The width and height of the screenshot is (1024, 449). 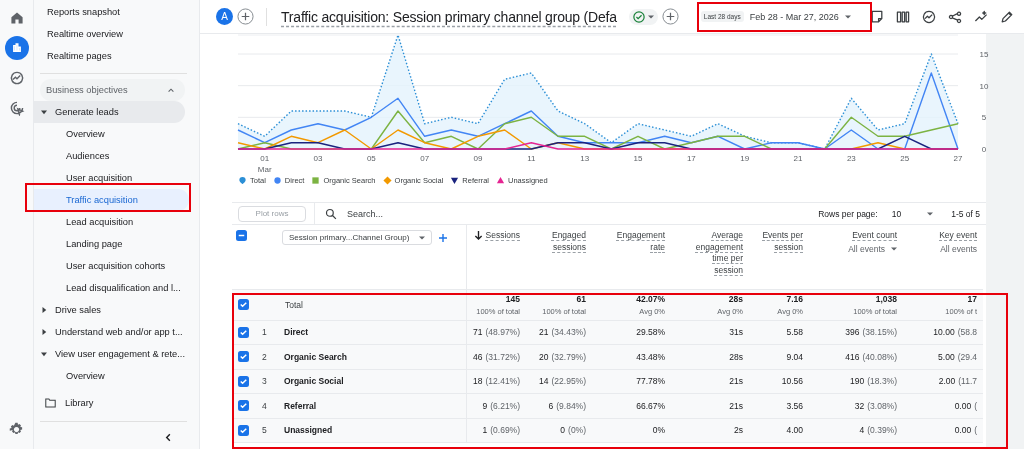 What do you see at coordinates (958, 158) in the screenshot?
I see `x-tick-label: 27` at bounding box center [958, 158].